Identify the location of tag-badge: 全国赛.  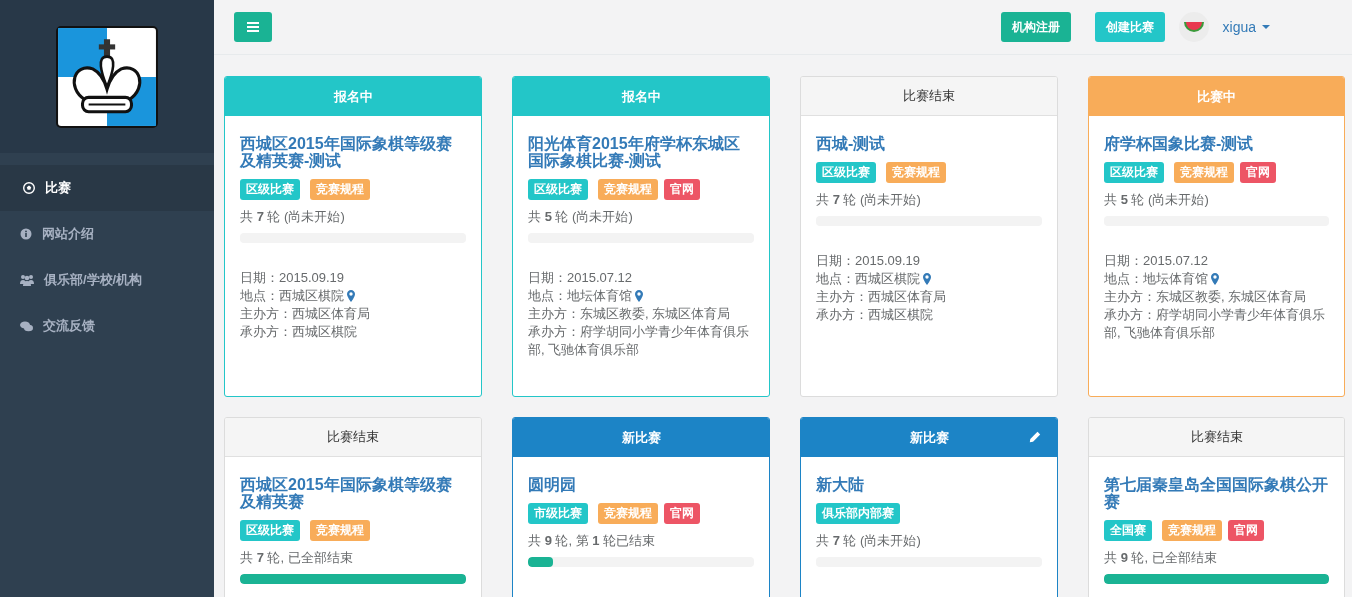
(1128, 530).